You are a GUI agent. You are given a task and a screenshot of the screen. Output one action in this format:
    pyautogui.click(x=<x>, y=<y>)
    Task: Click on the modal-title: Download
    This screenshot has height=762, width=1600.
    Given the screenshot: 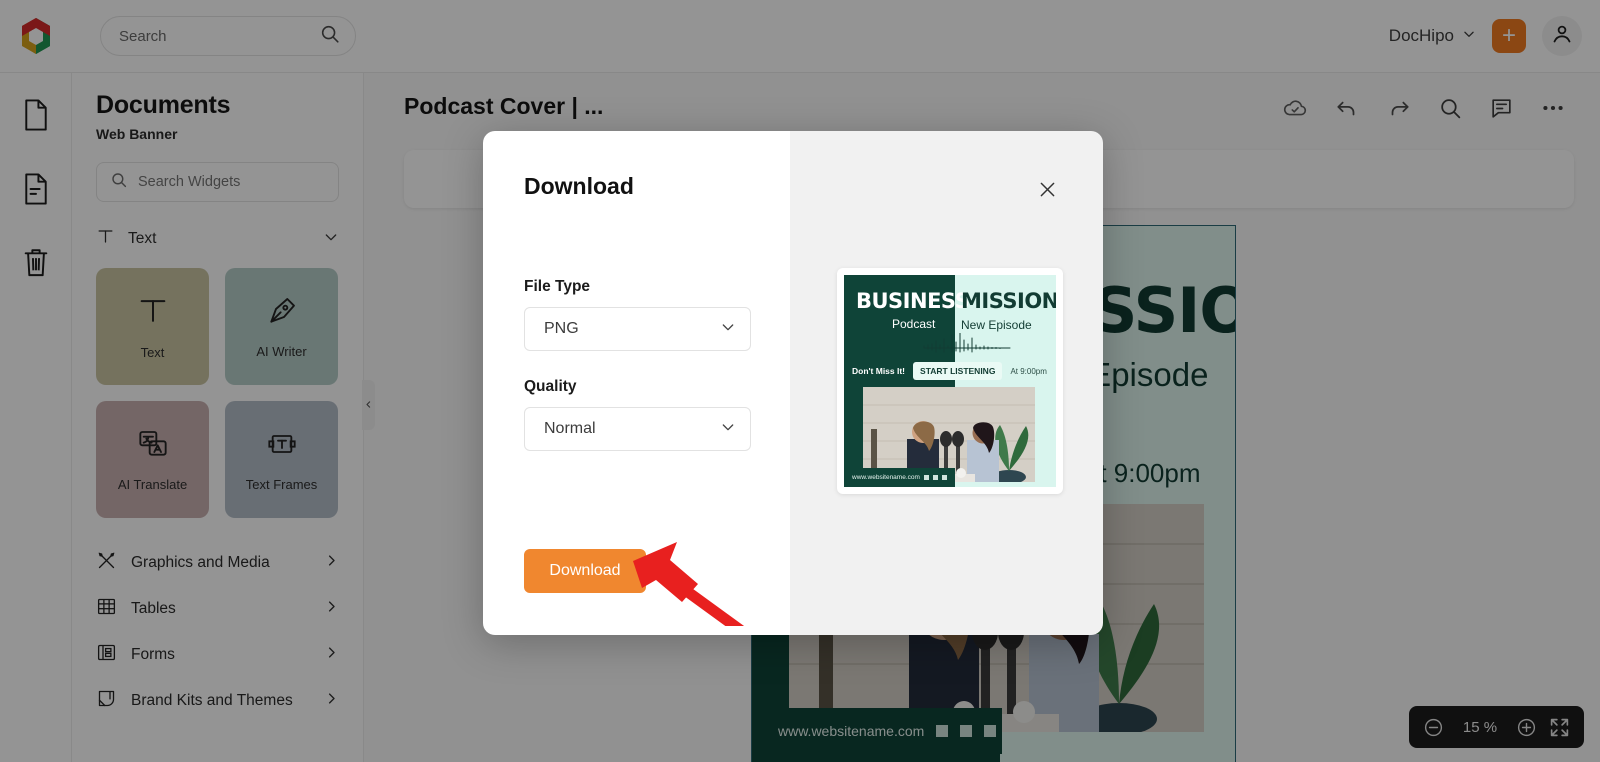 What is the action you would take?
    pyautogui.click(x=579, y=186)
    